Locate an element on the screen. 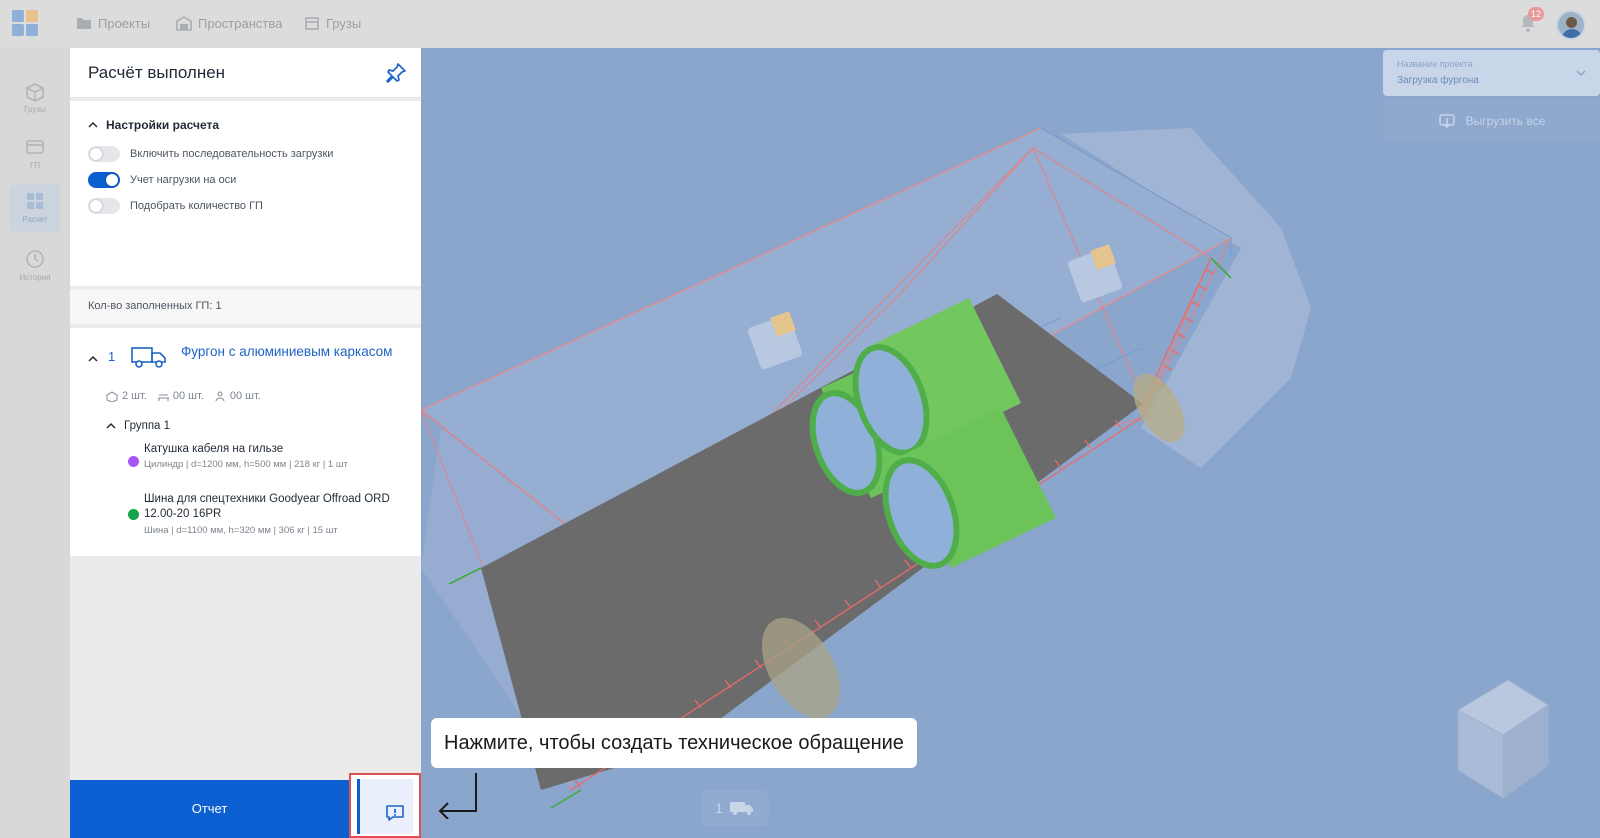 Image resolution: width=1600 pixels, height=838 pixels. project-select-value: Загрузка фургона is located at coordinates (1438, 80).